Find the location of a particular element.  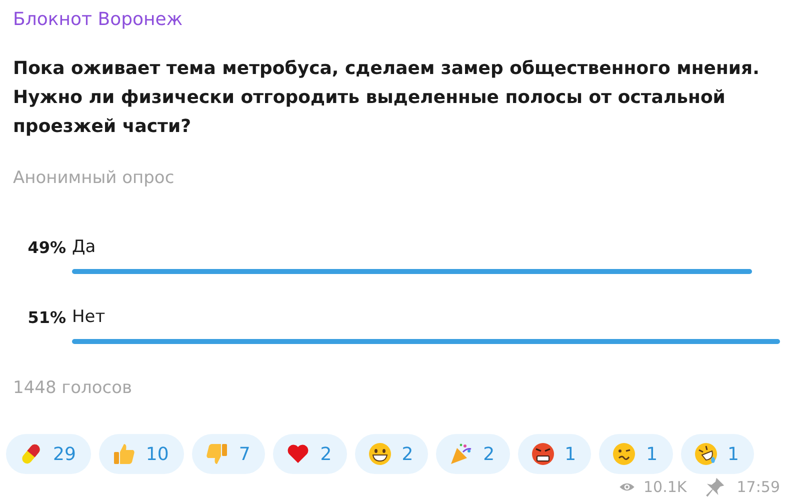

angry-face-icon is located at coordinates (542, 454).